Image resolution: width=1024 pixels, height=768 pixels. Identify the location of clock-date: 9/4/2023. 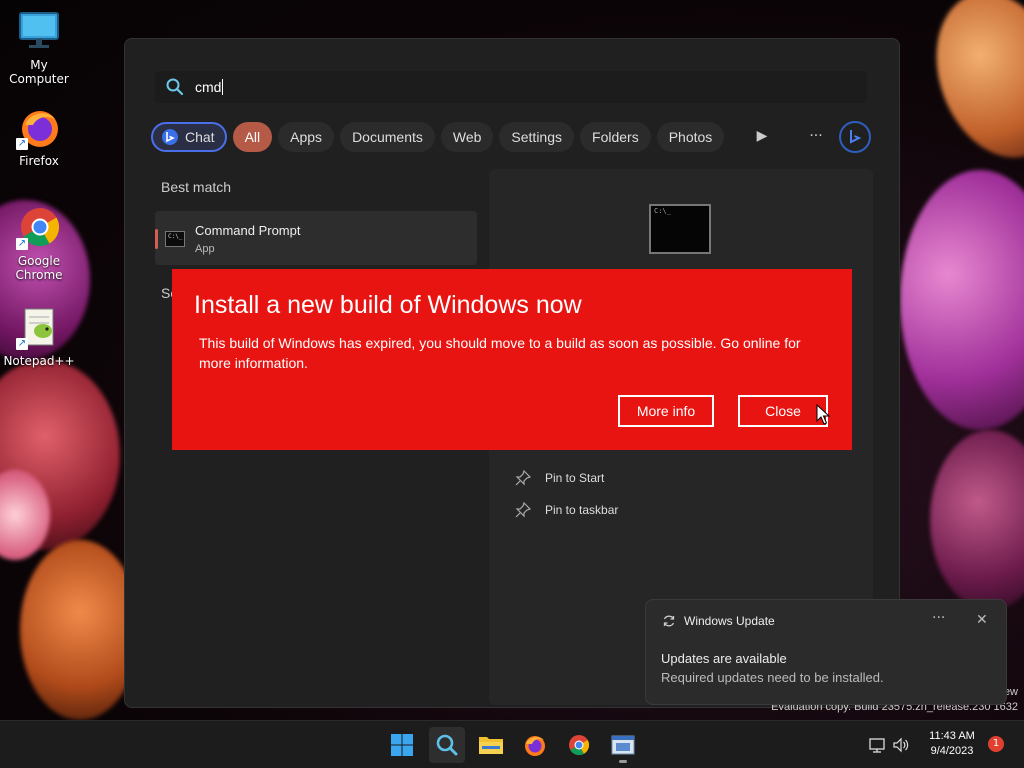
(952, 751).